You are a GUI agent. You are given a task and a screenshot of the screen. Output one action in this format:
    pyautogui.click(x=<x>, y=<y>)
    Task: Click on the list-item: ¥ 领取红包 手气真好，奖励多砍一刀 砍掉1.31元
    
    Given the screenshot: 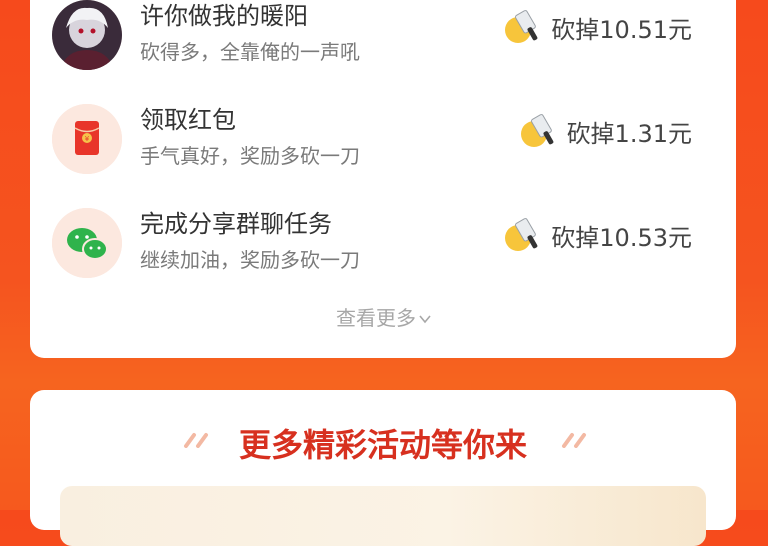 What is the action you would take?
    pyautogui.click(x=382, y=144)
    